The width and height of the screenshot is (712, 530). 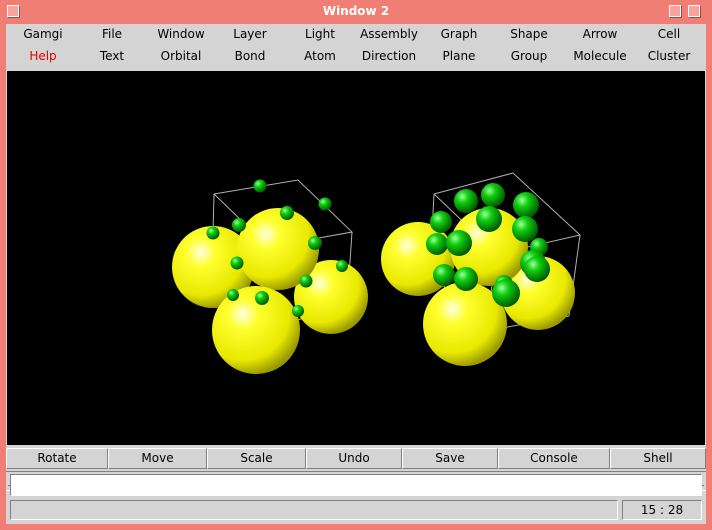 I want to click on scale-button: Scale, so click(x=256, y=458).